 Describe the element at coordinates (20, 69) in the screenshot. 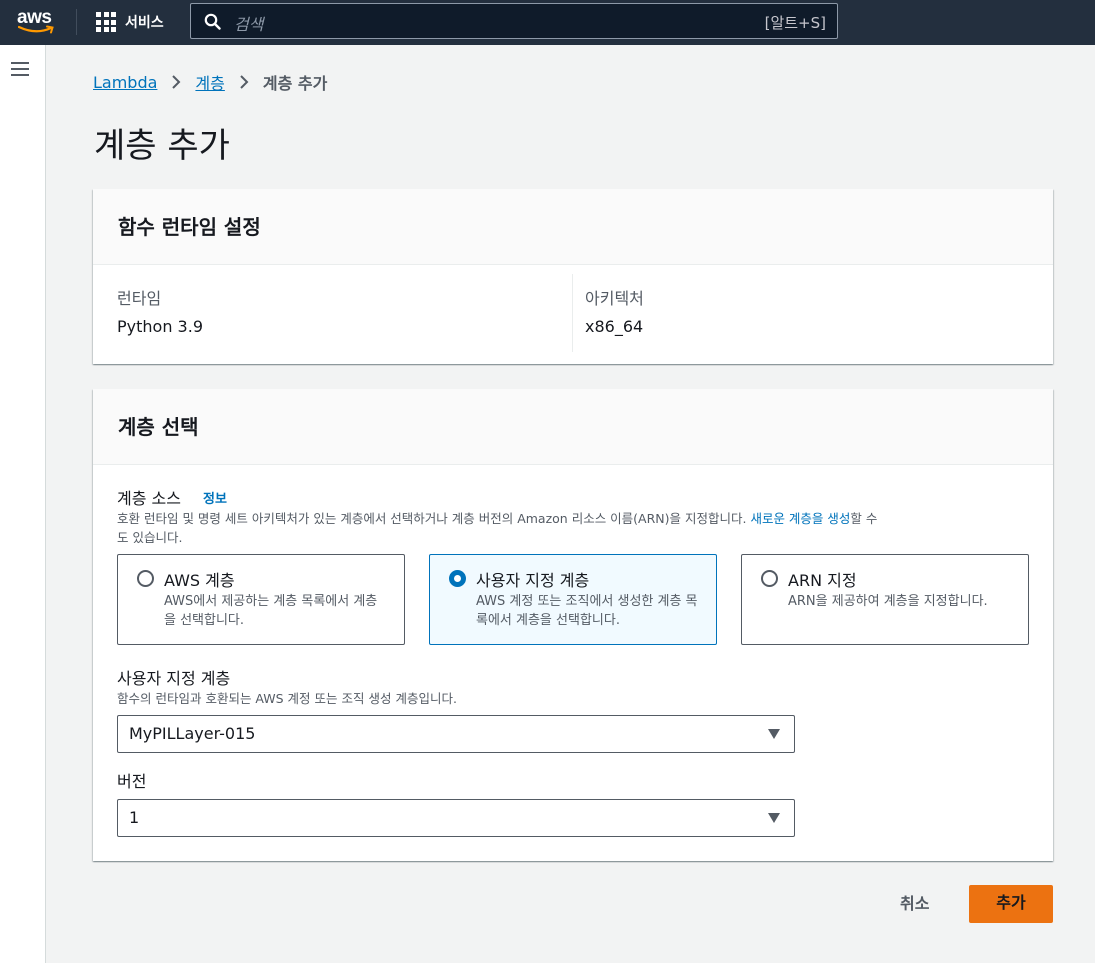

I see `hamburger-menu-icon` at that location.